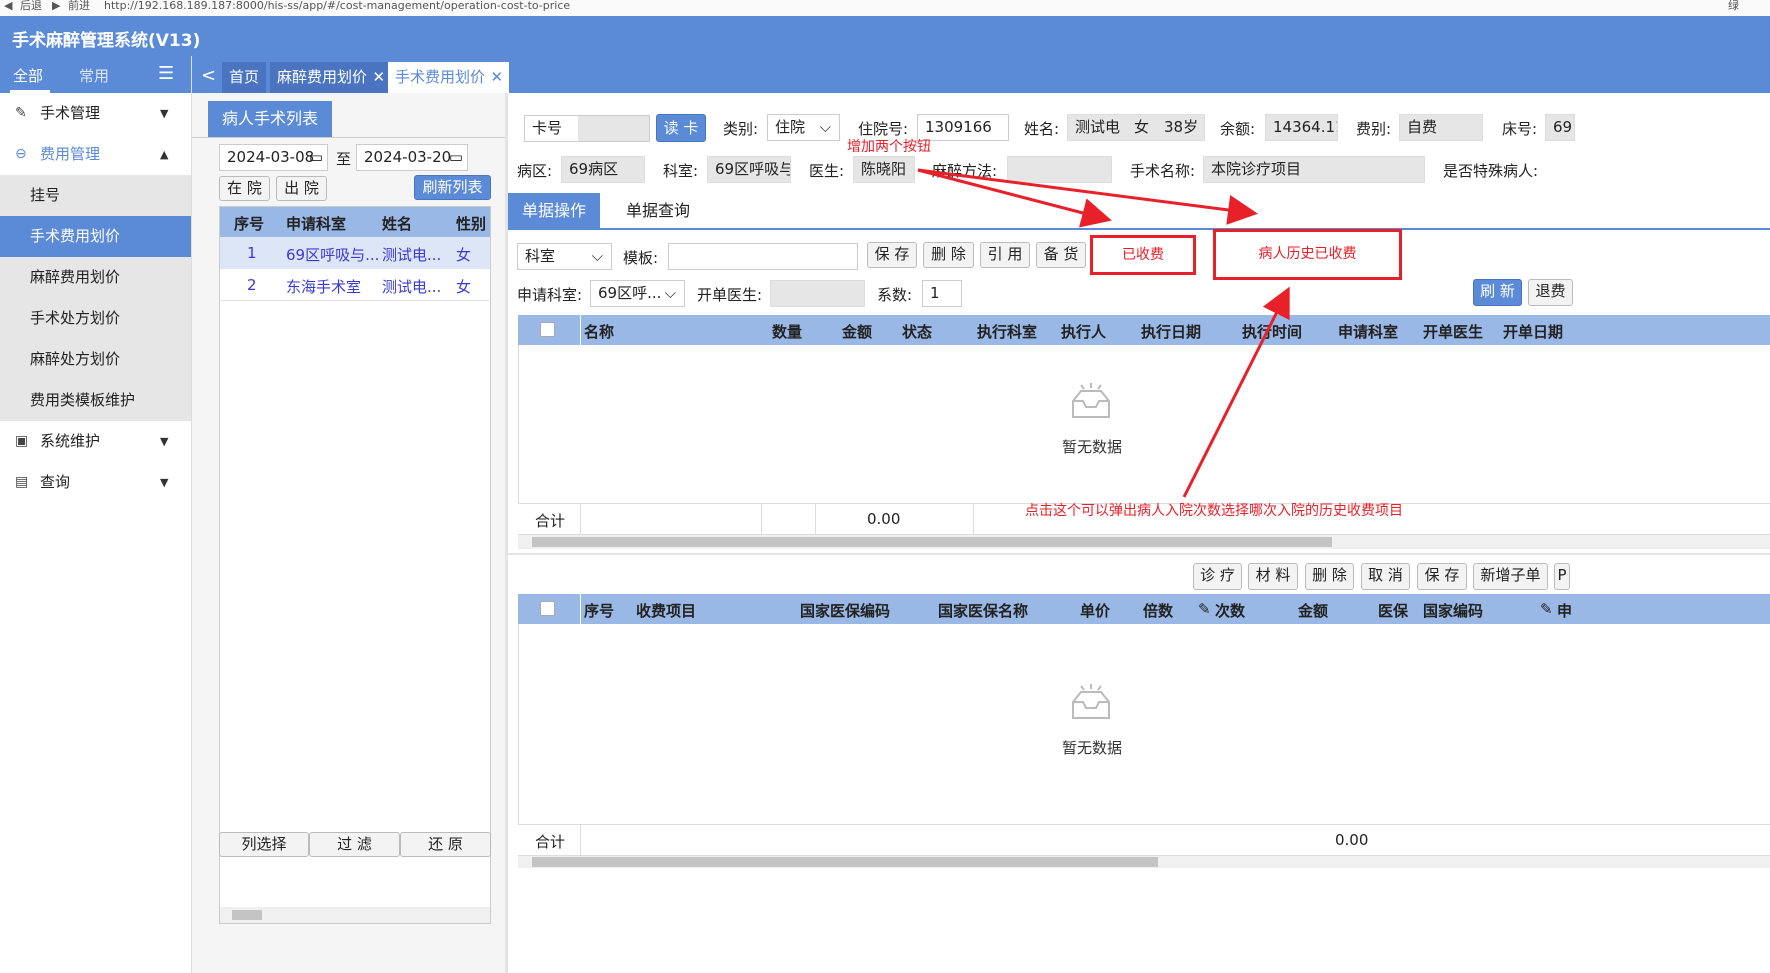 This screenshot has width=1770, height=973. I want to click on arrow-to-charged, so click(1014, 198).